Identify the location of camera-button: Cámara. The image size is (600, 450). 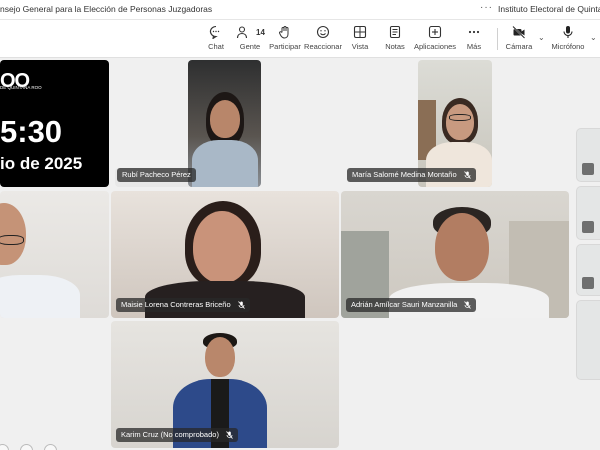
(519, 39).